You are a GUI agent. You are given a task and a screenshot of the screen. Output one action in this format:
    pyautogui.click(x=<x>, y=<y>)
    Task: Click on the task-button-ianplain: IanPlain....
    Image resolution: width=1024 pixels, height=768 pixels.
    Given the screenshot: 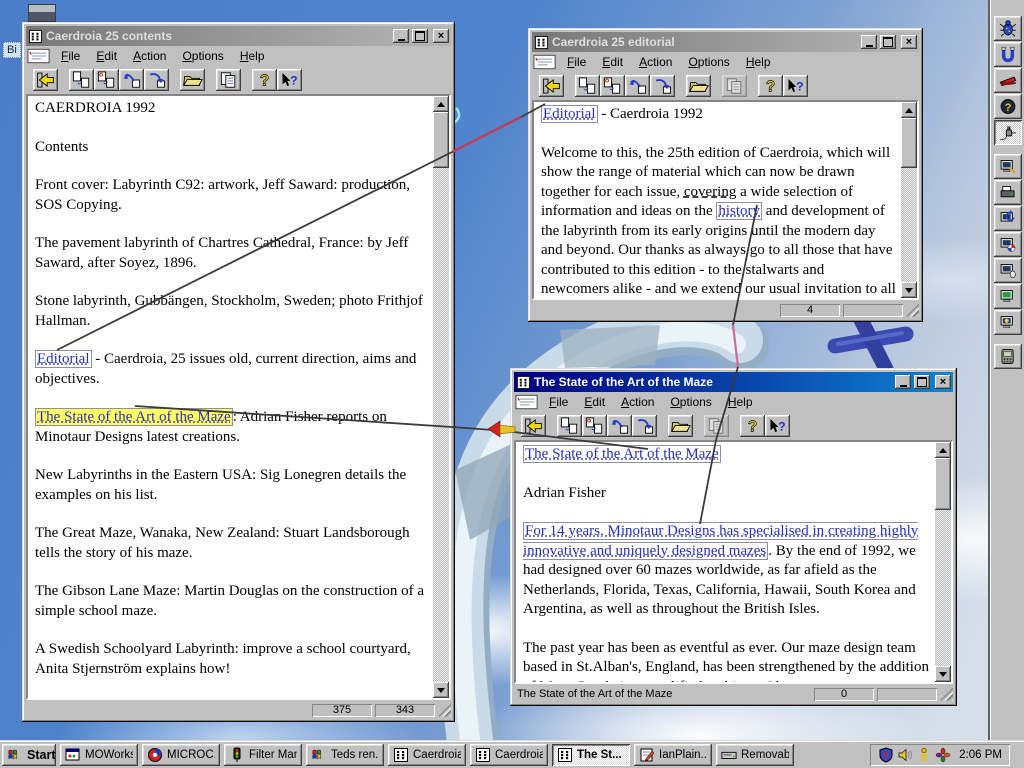 What is the action you would take?
    pyautogui.click(x=673, y=754)
    